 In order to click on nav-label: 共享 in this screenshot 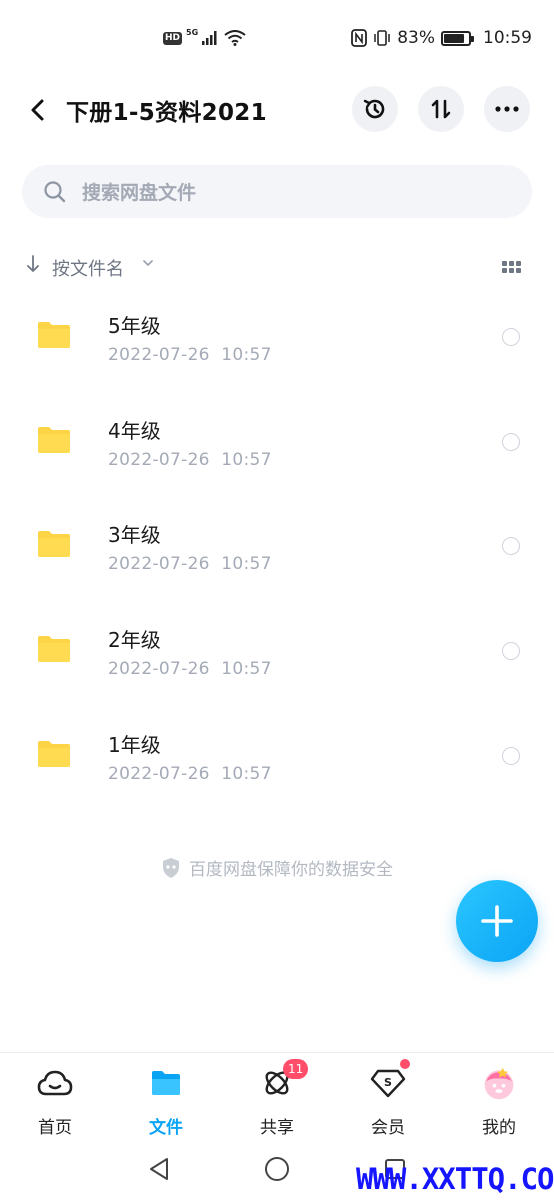, I will do `click(277, 1128)`.